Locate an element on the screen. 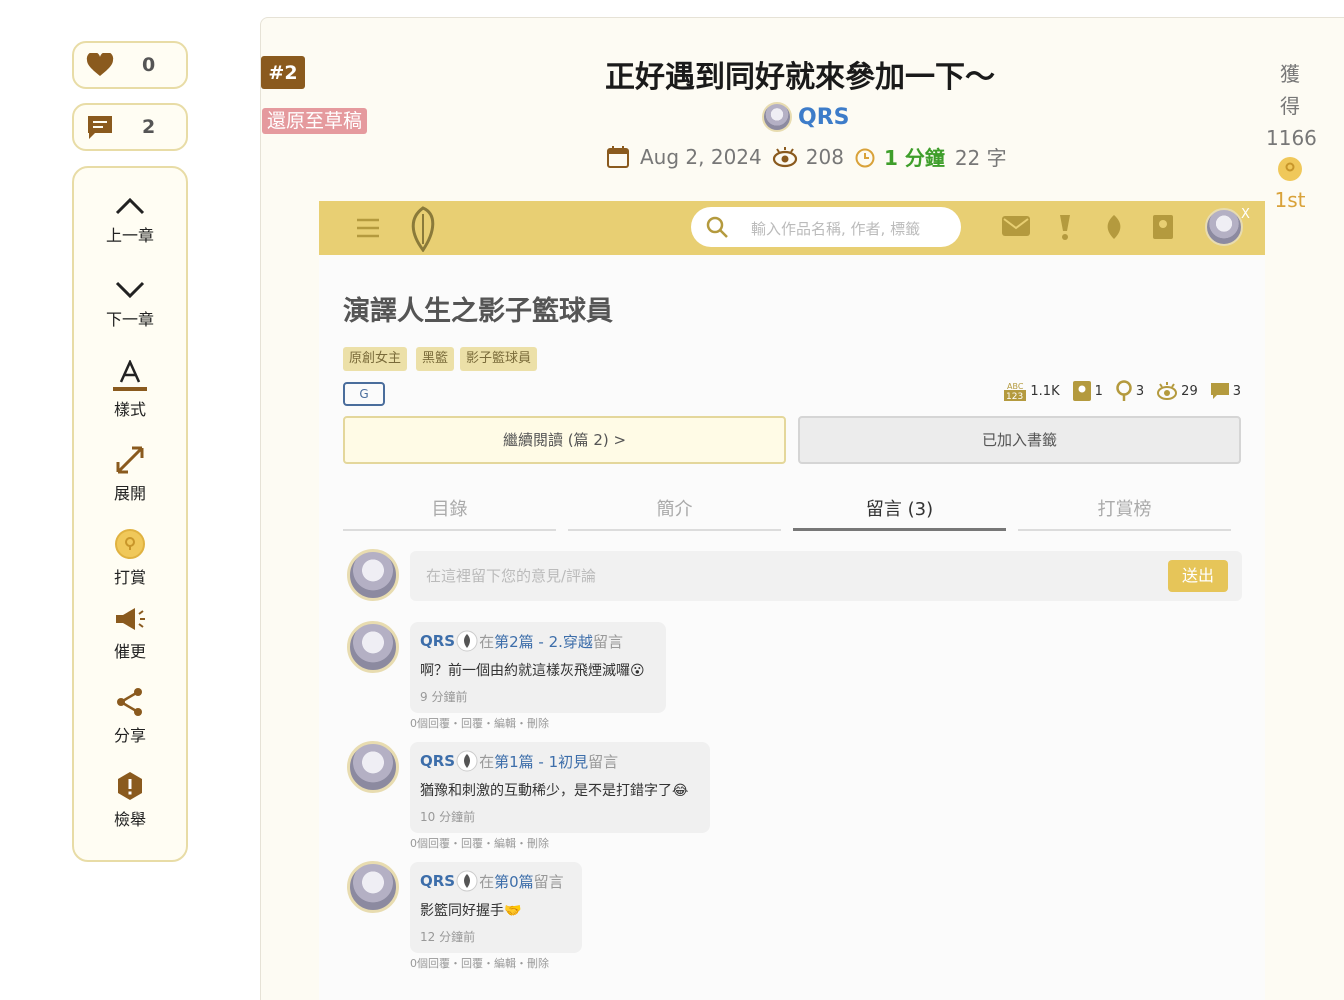 The image size is (1344, 1000). expand-button: 展開 is located at coordinates (130, 474).